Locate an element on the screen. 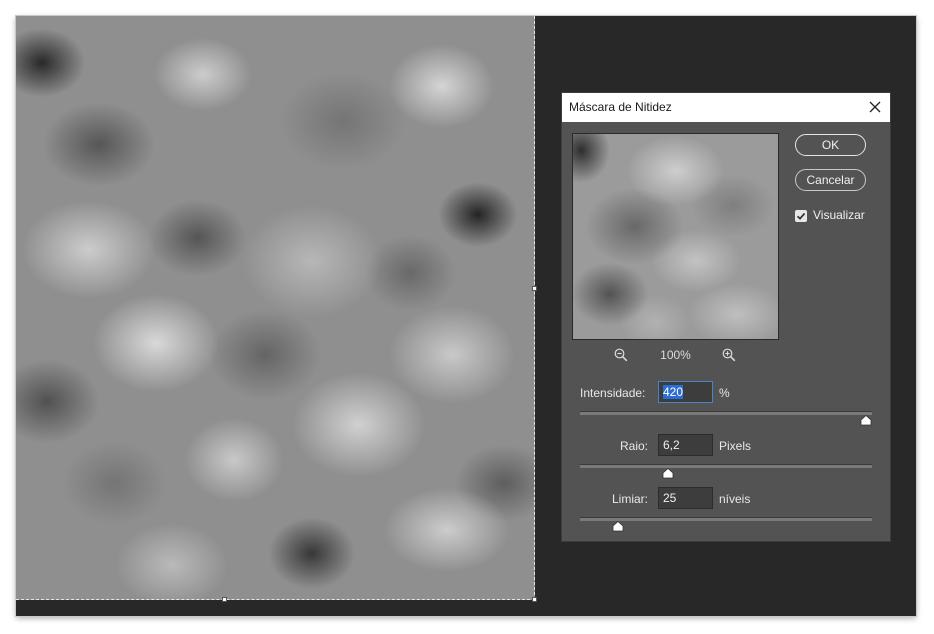 Image resolution: width=934 pixels, height=634 pixels. zoom-in-icon is located at coordinates (729, 355).